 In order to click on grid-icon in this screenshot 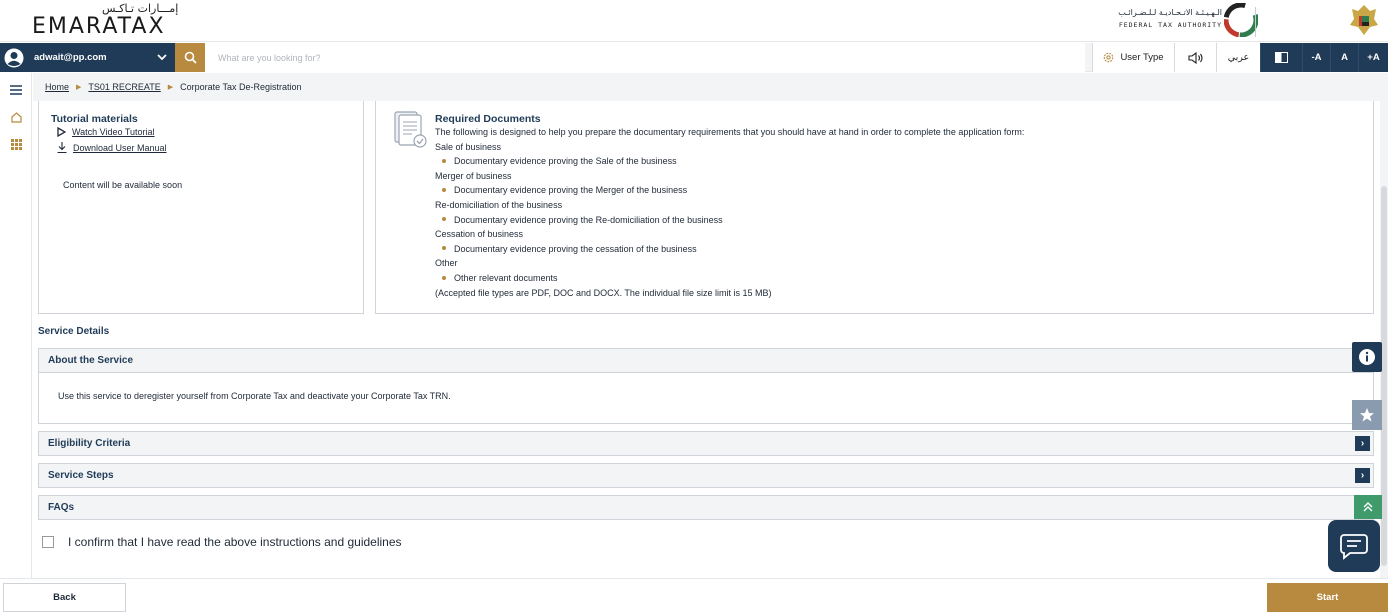, I will do `click(16, 144)`.